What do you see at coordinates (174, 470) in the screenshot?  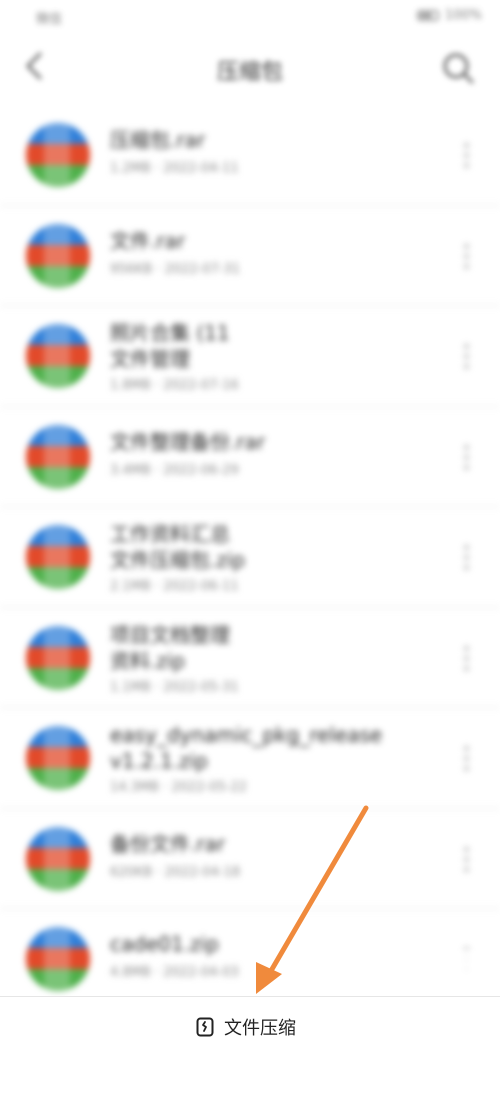 I see `file-meta: 3.4MB · 2022-06-29` at bounding box center [174, 470].